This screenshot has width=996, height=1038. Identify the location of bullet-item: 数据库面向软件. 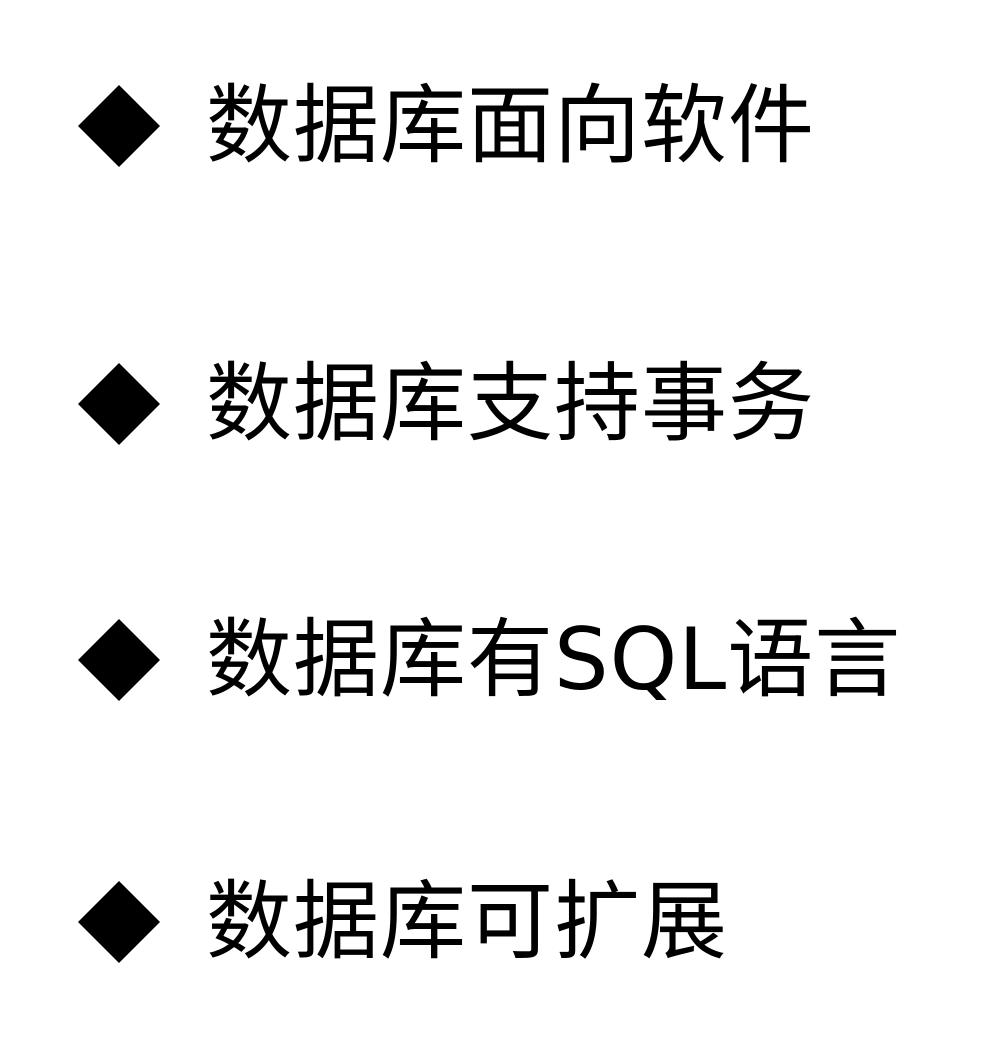
(444, 126).